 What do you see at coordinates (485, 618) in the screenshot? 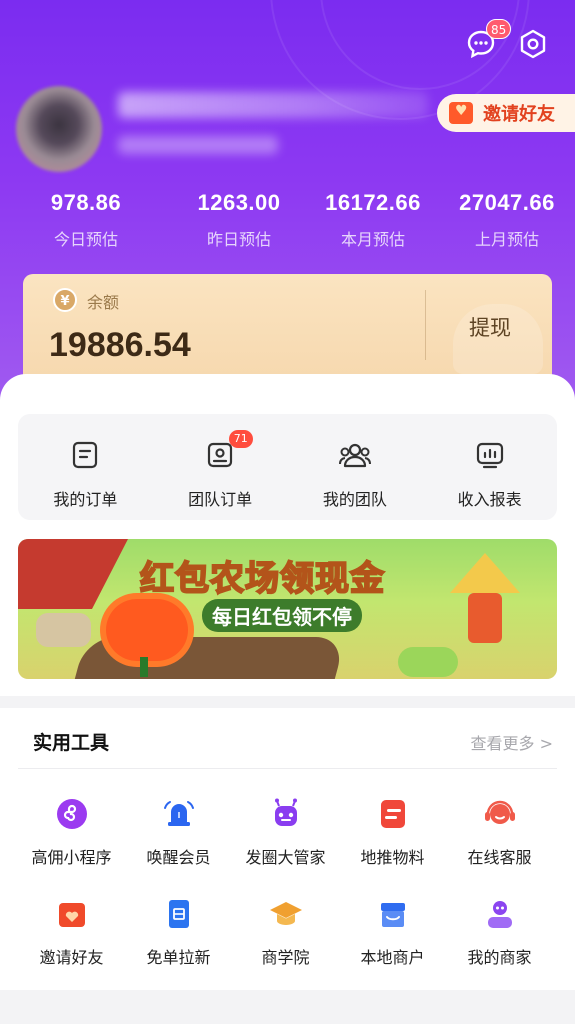
I see `scarecrow-body` at bounding box center [485, 618].